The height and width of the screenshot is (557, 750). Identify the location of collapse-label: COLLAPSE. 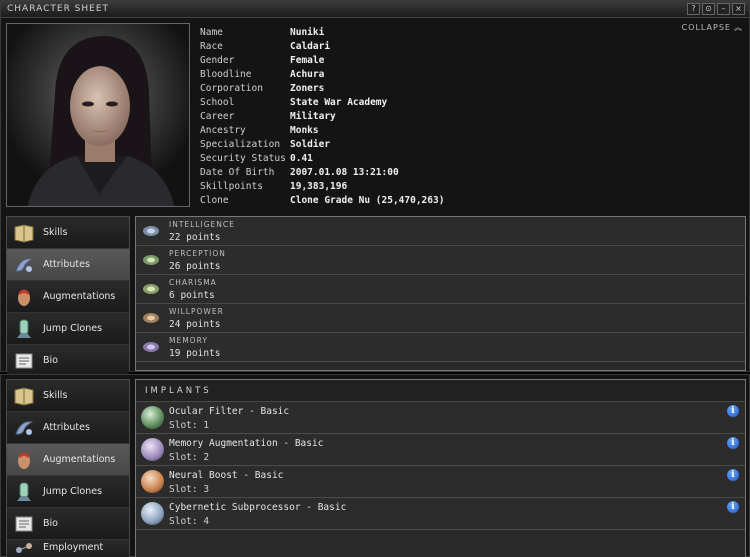
(706, 27).